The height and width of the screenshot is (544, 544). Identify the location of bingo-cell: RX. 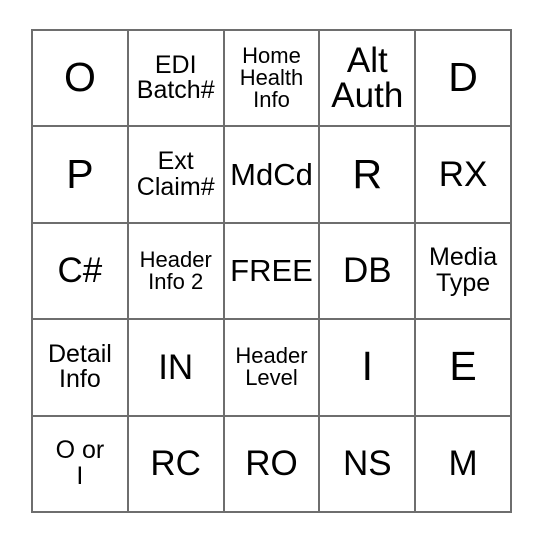
(464, 175).